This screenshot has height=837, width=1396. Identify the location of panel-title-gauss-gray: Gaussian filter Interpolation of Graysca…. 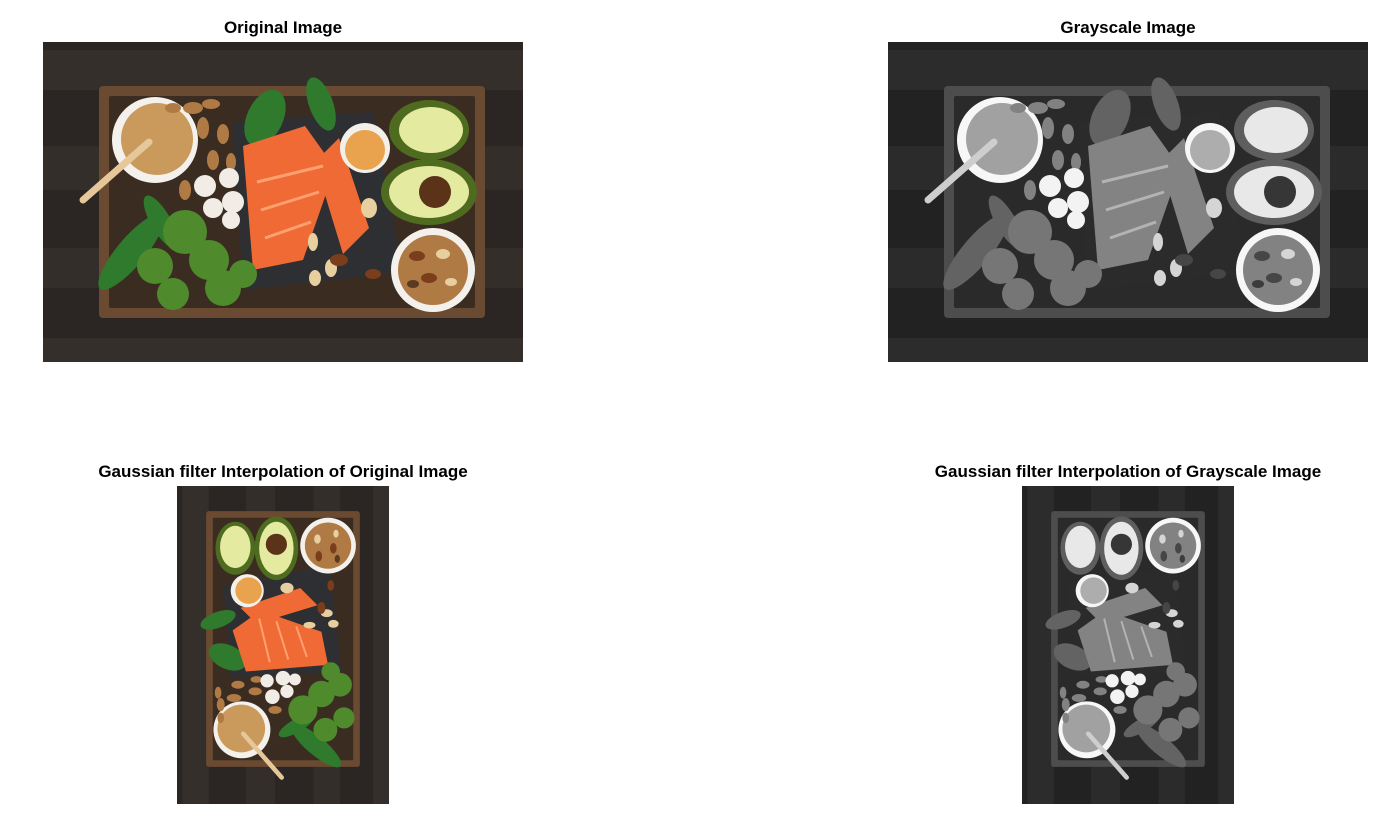
(1128, 471).